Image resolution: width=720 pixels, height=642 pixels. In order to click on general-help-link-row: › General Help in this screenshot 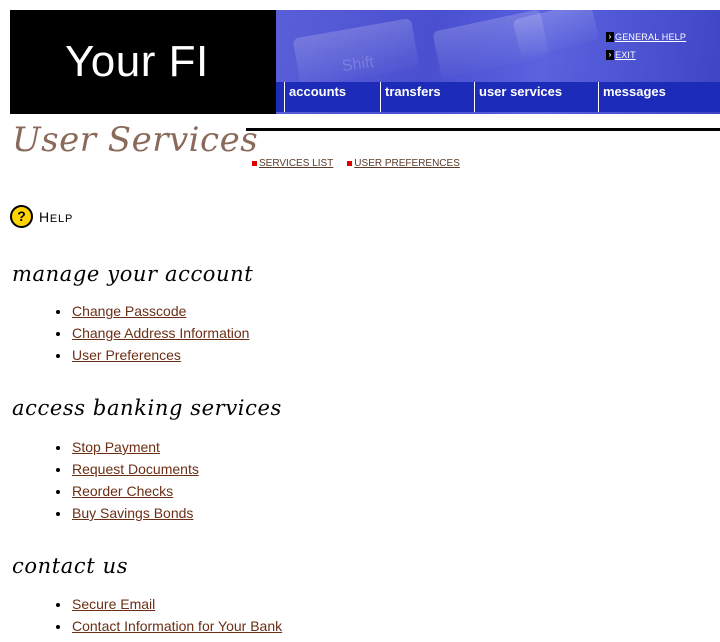, I will do `click(646, 33)`.